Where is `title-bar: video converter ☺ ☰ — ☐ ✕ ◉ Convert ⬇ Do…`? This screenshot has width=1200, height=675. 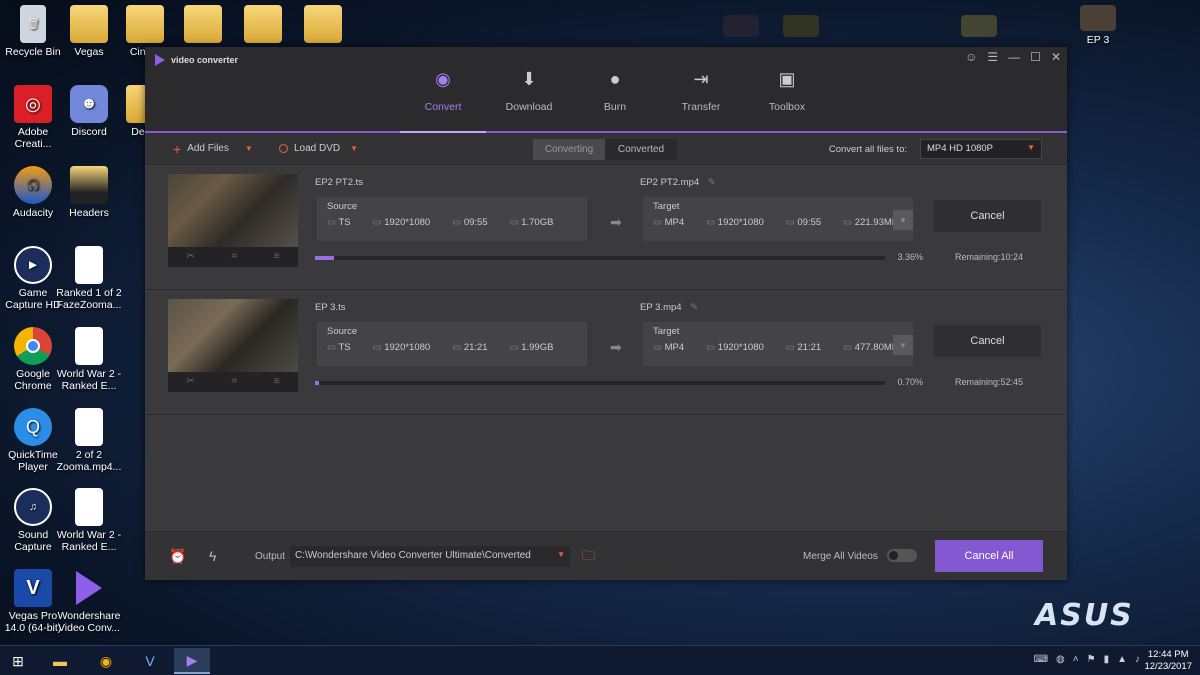
title-bar: video converter ☺ ☰ — ☐ ✕ ◉ Convert ⬇ Do… is located at coordinates (606, 90).